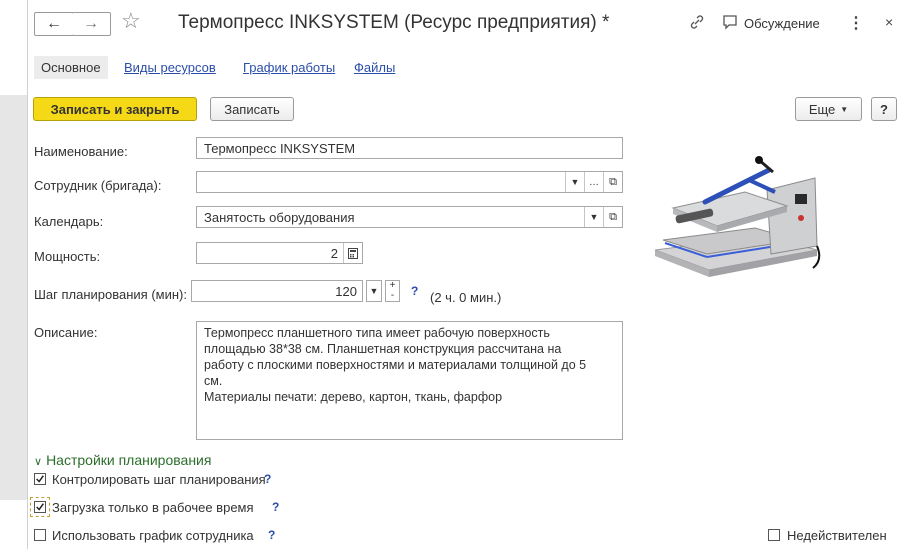  What do you see at coordinates (115, 109) in the screenshot?
I see `save-and-close-button: Записать и закрыть` at bounding box center [115, 109].